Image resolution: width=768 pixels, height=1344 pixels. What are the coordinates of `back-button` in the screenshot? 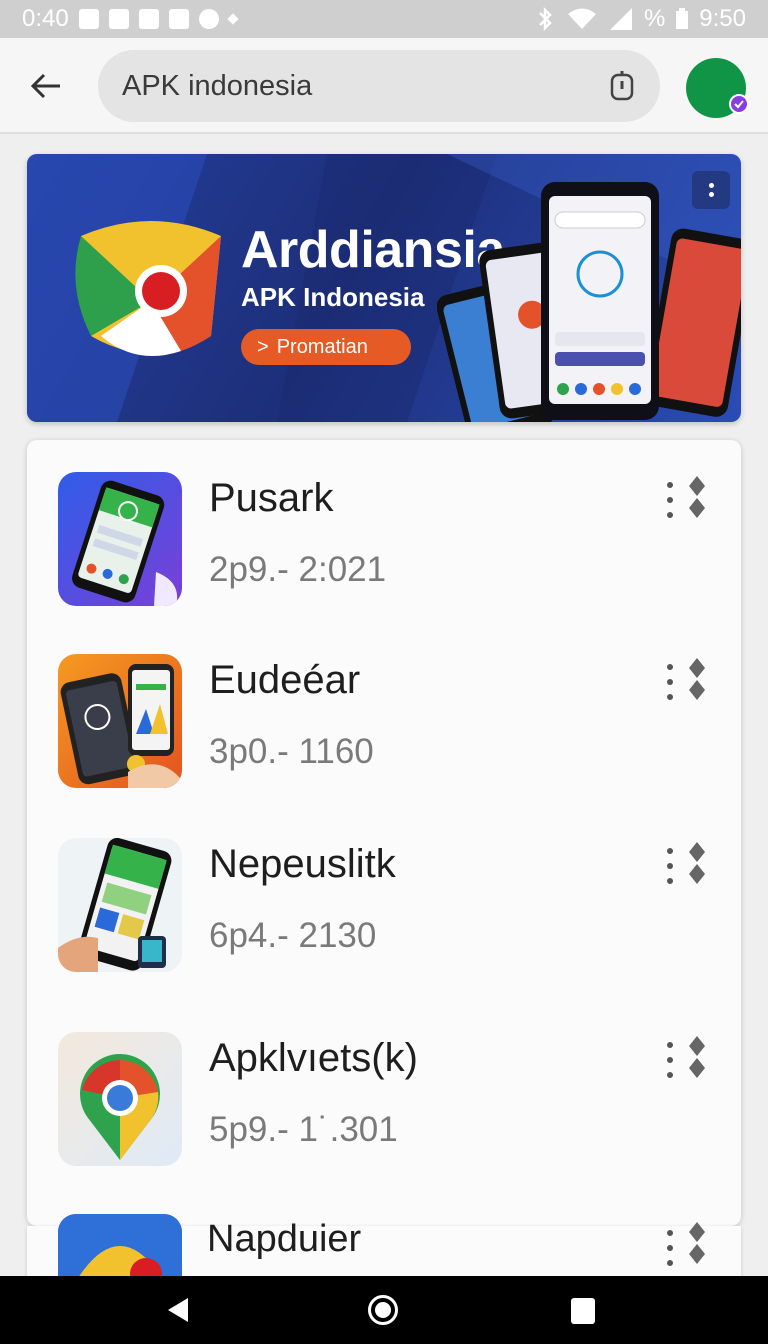 It's located at (46, 86).